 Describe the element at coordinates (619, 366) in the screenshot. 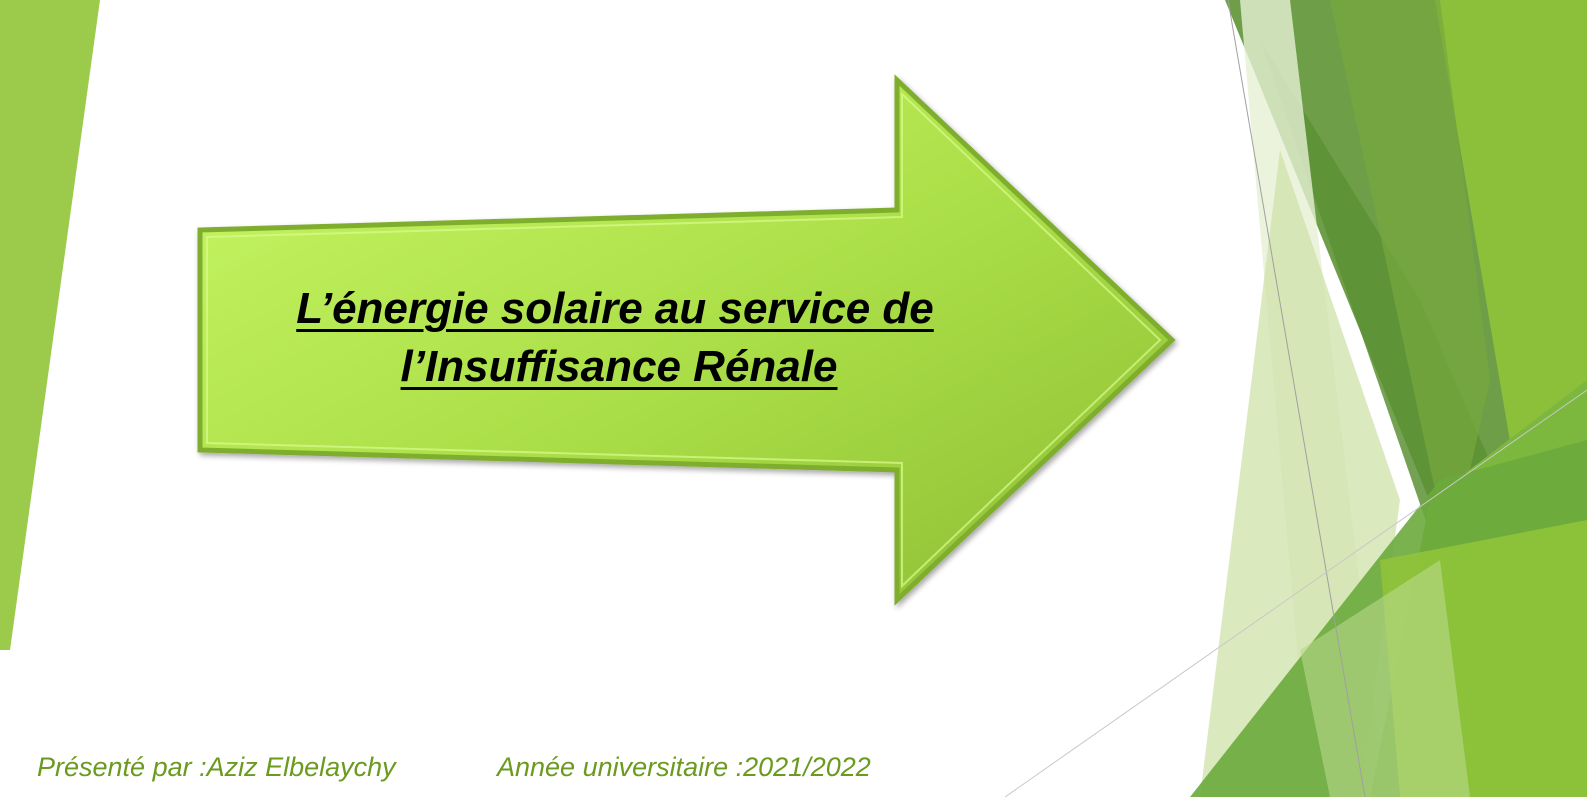

I see `title-line-2: l’Insuffisance Rénale` at that location.